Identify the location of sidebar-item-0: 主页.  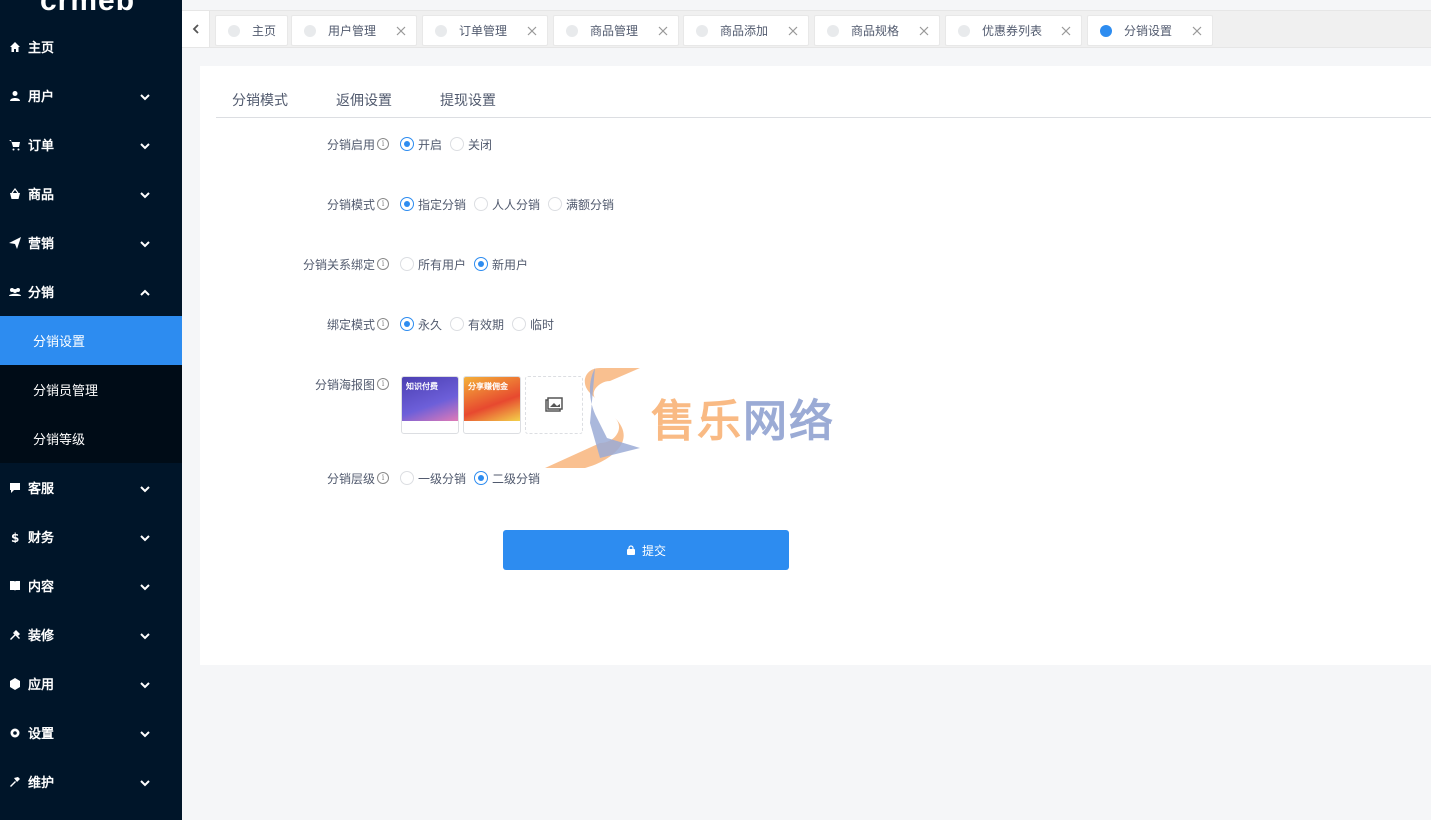
(91, 46).